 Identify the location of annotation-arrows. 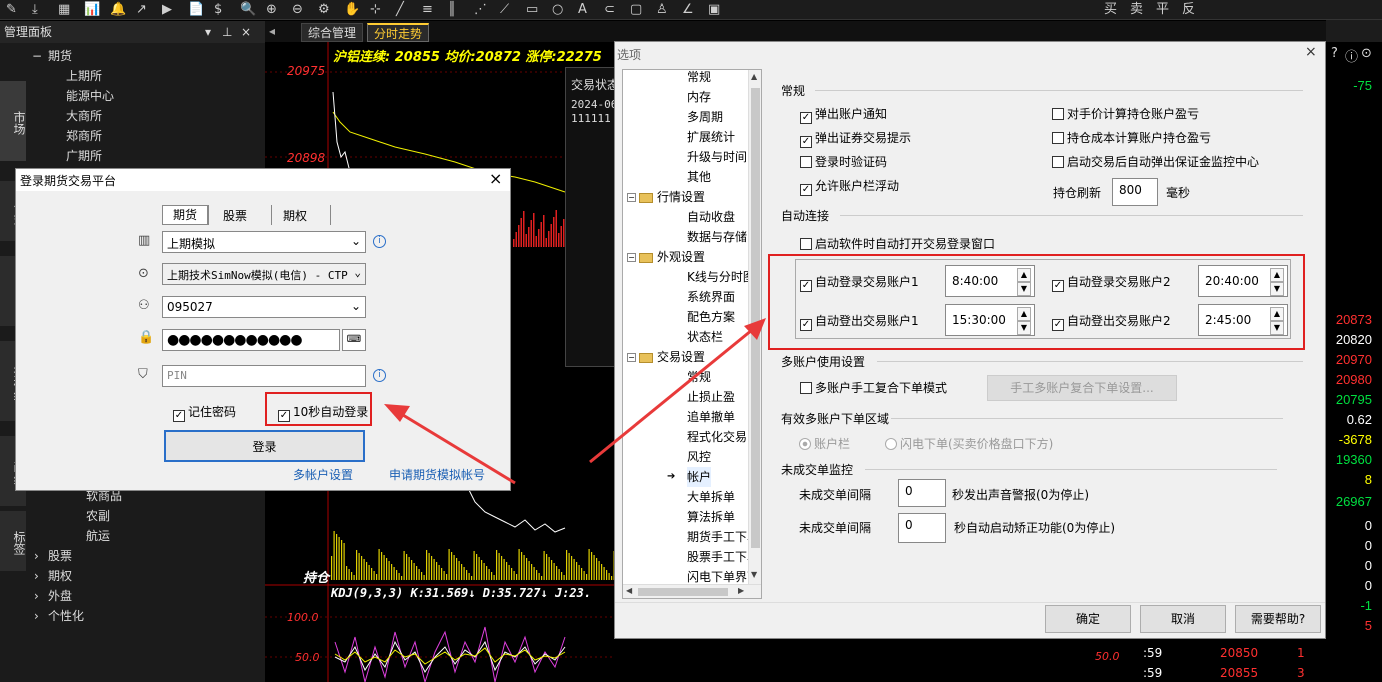
(575, 401).